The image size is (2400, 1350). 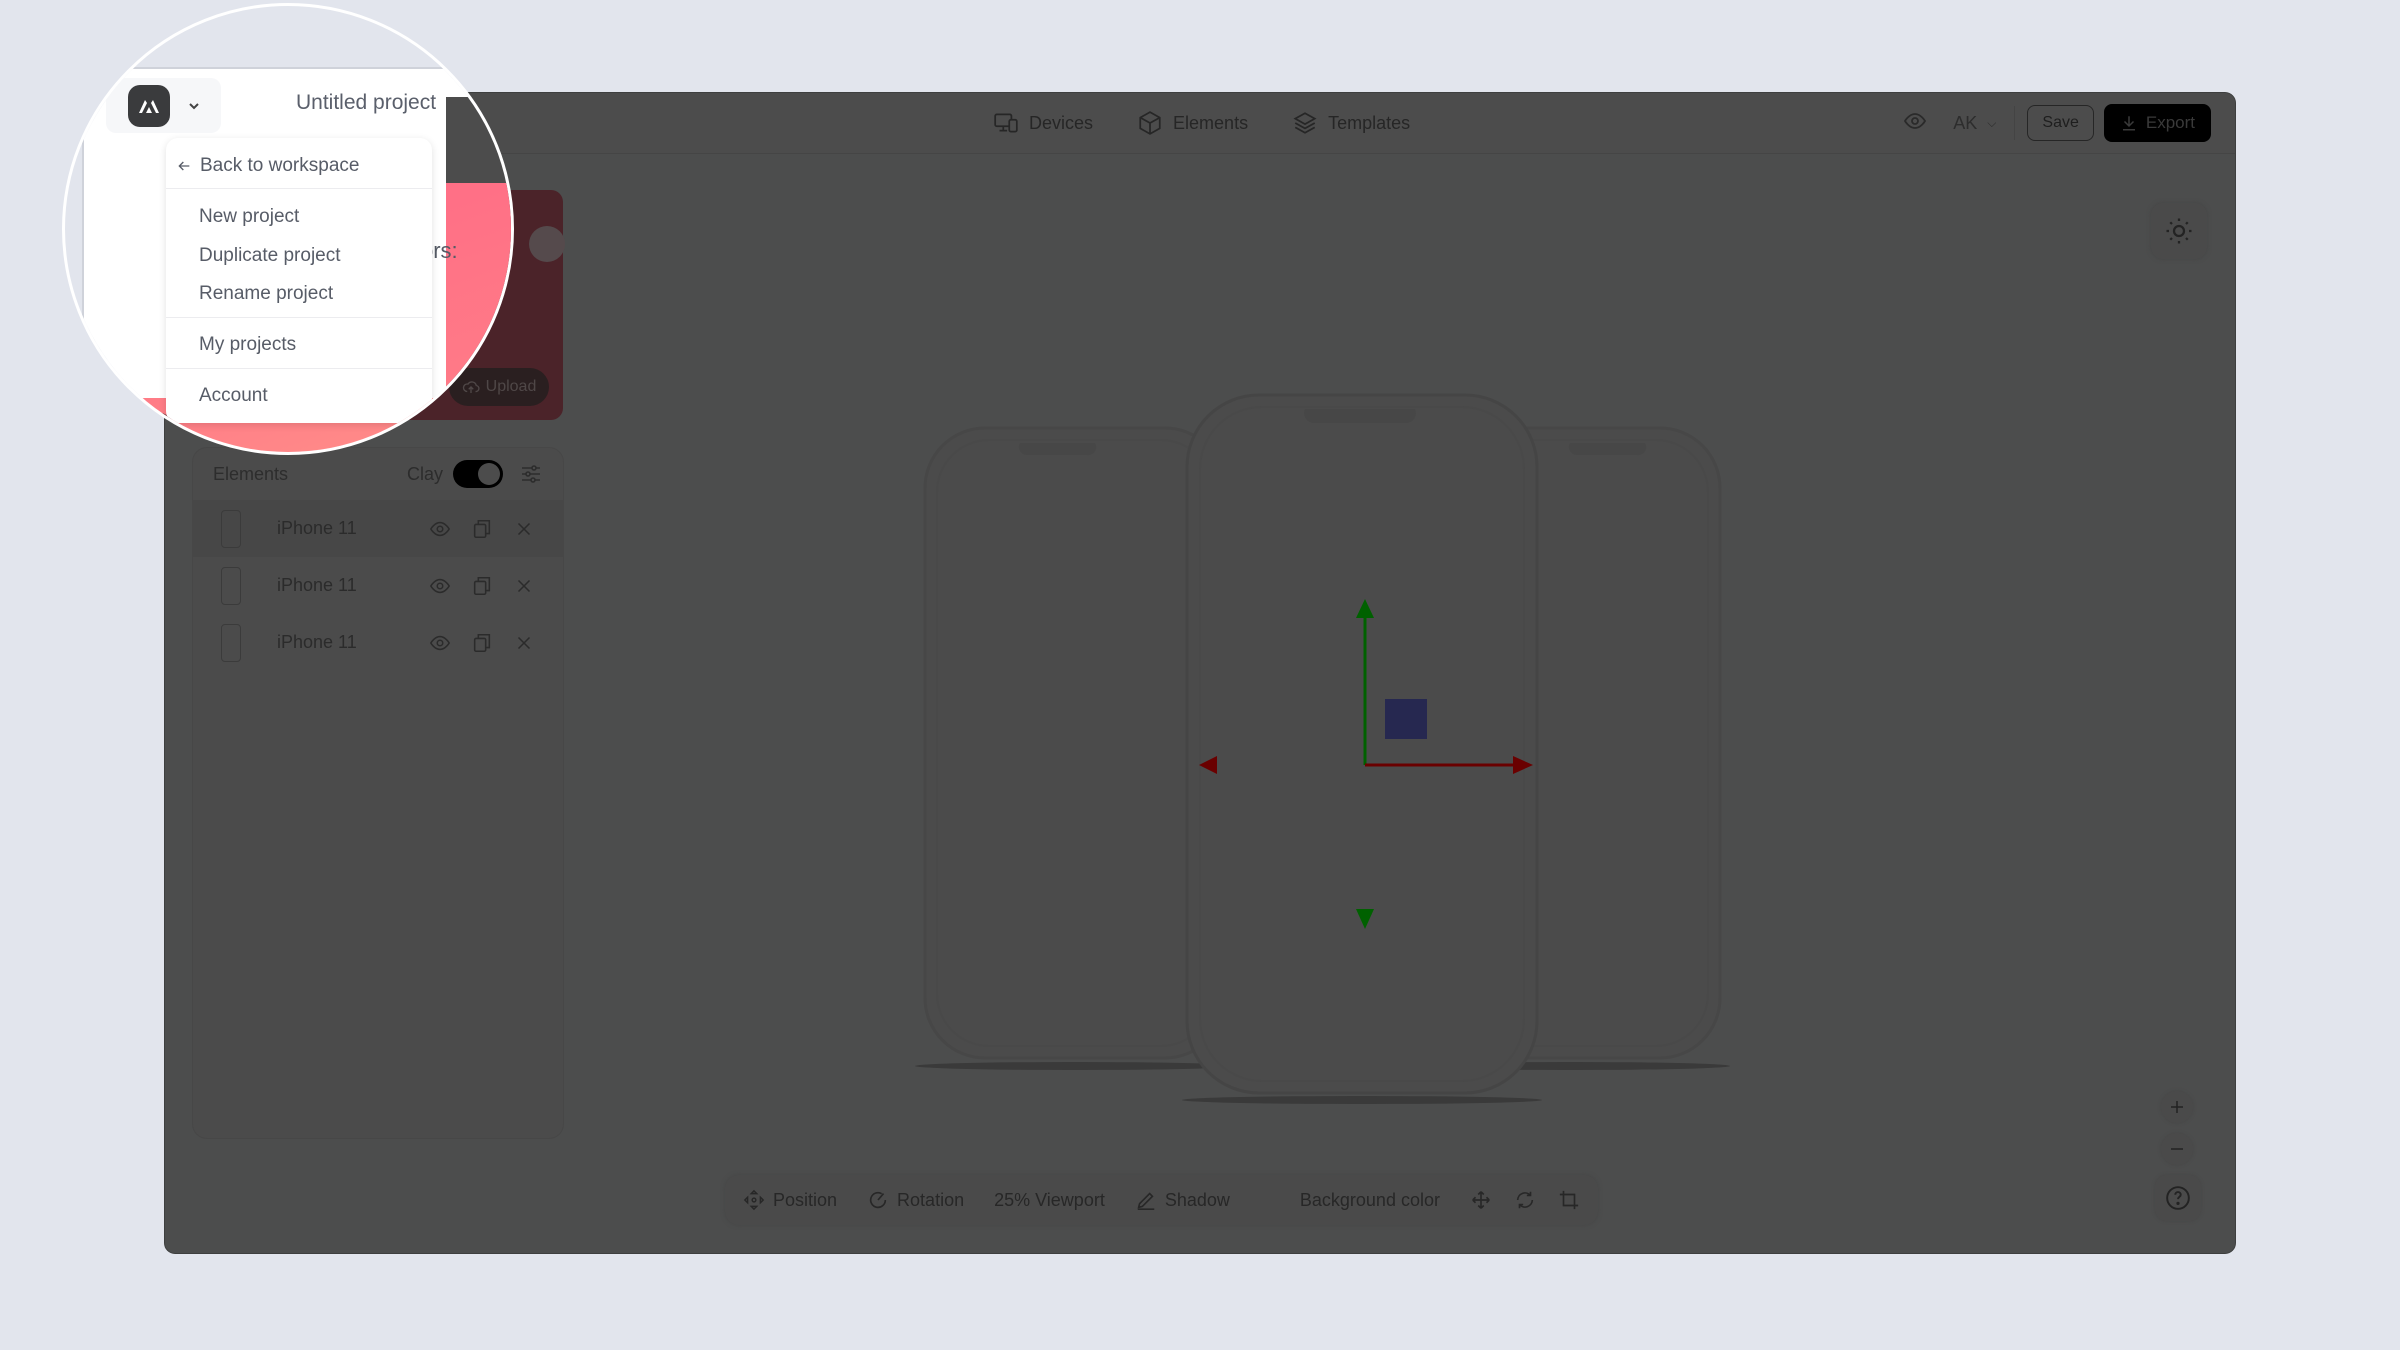 I want to click on nav-templates: Templates, so click(x=1351, y=123).